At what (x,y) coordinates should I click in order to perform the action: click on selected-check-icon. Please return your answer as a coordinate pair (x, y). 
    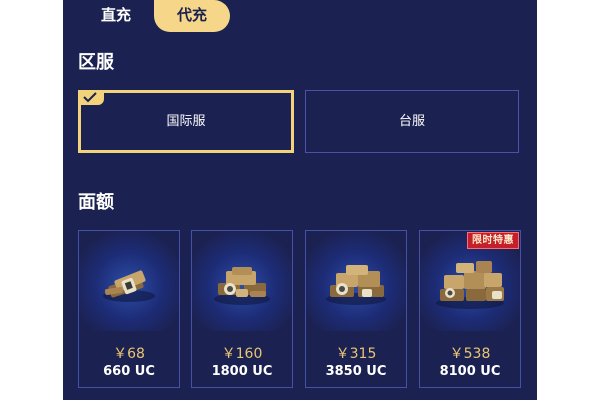
    Looking at the image, I should click on (91, 97).